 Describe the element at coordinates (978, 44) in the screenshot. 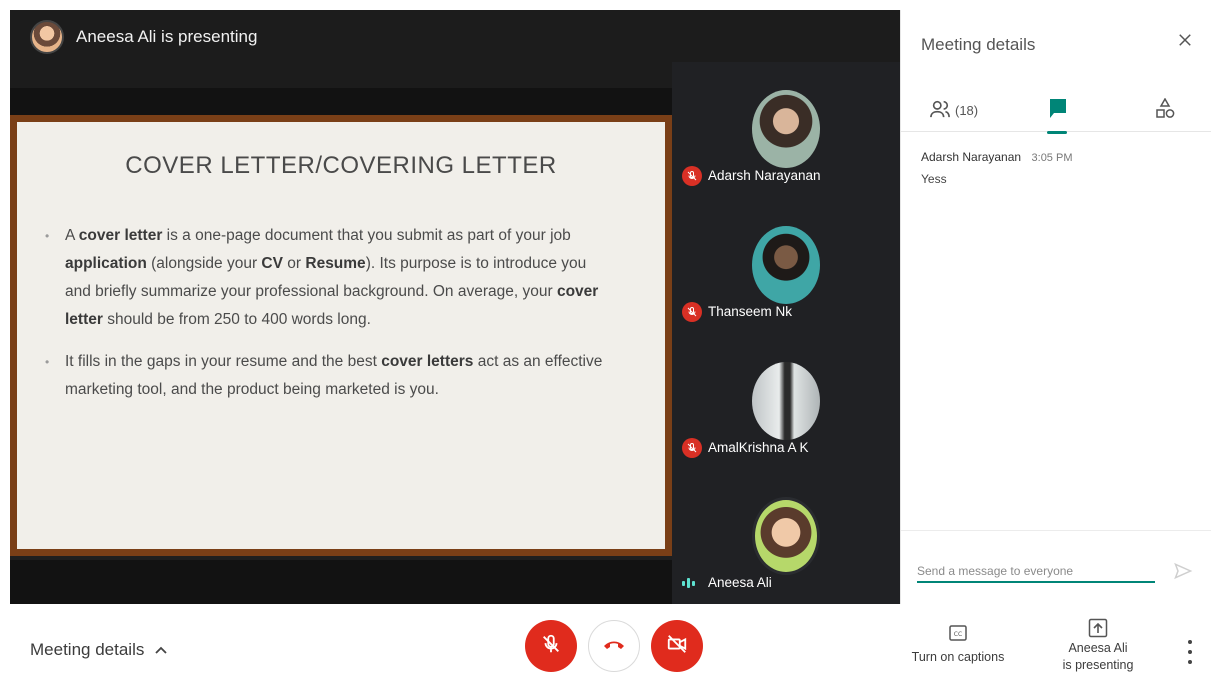

I see `panel-title: Meeting details` at that location.